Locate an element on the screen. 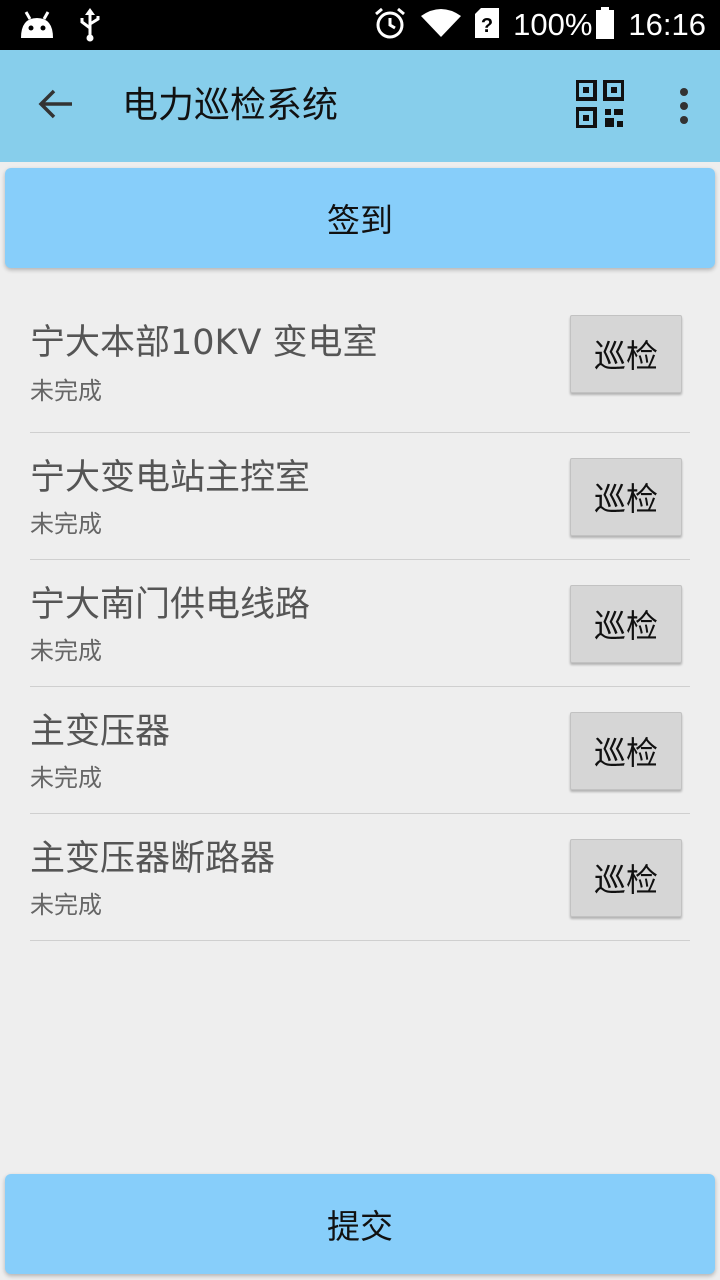 Image resolution: width=720 pixels, height=1280 pixels. more-vert-icon is located at coordinates (684, 92).